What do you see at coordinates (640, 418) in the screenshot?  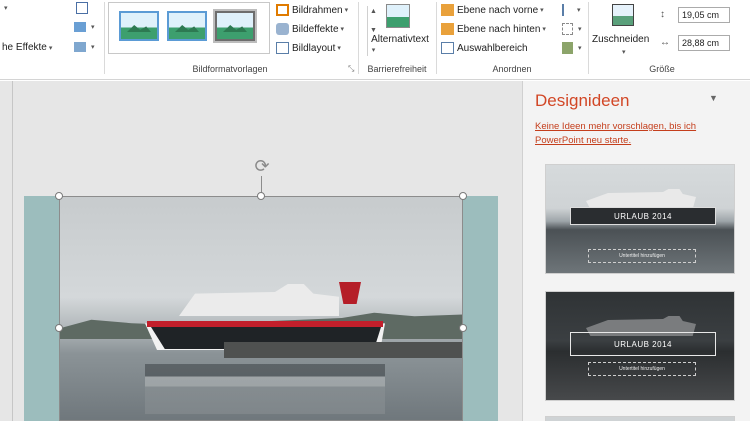 I see `design-idea-card` at bounding box center [640, 418].